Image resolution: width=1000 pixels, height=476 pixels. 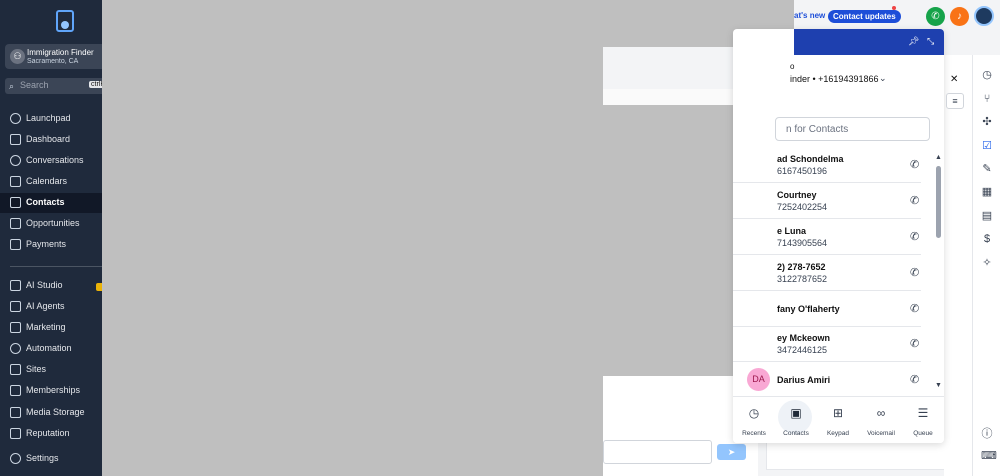 I want to click on memberships-icon, so click(x=15, y=390).